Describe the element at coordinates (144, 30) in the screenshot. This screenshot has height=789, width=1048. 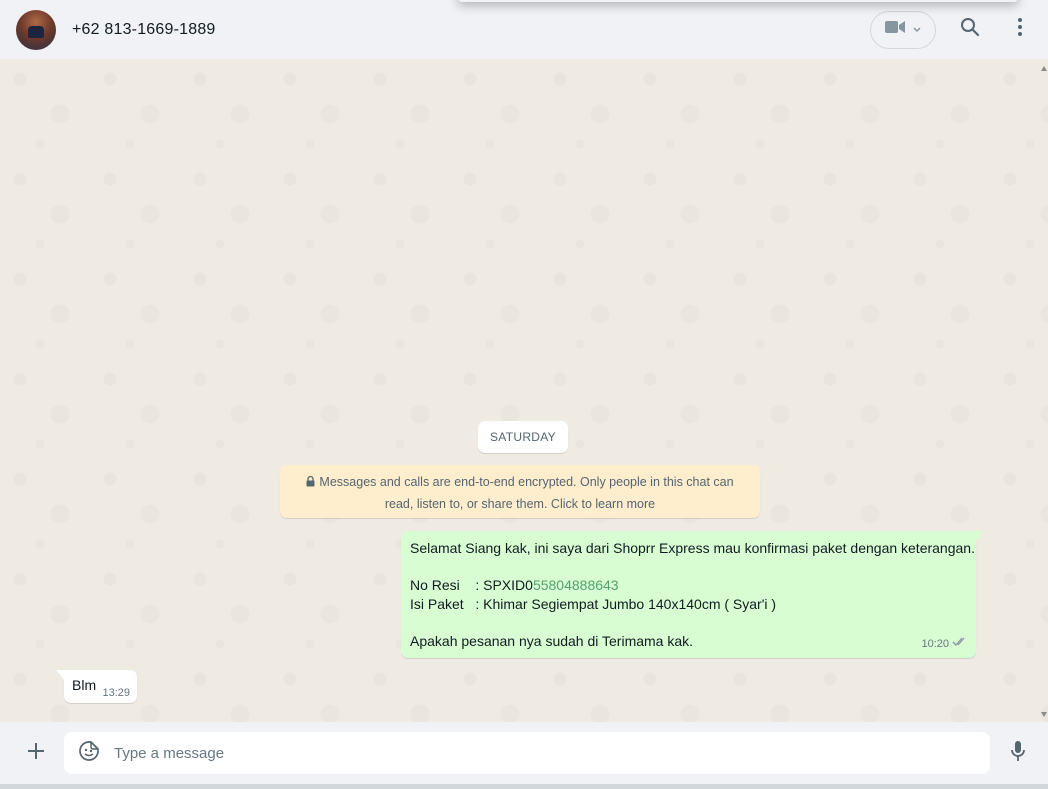
I see `contact-name: +62 813-1669-1889` at that location.